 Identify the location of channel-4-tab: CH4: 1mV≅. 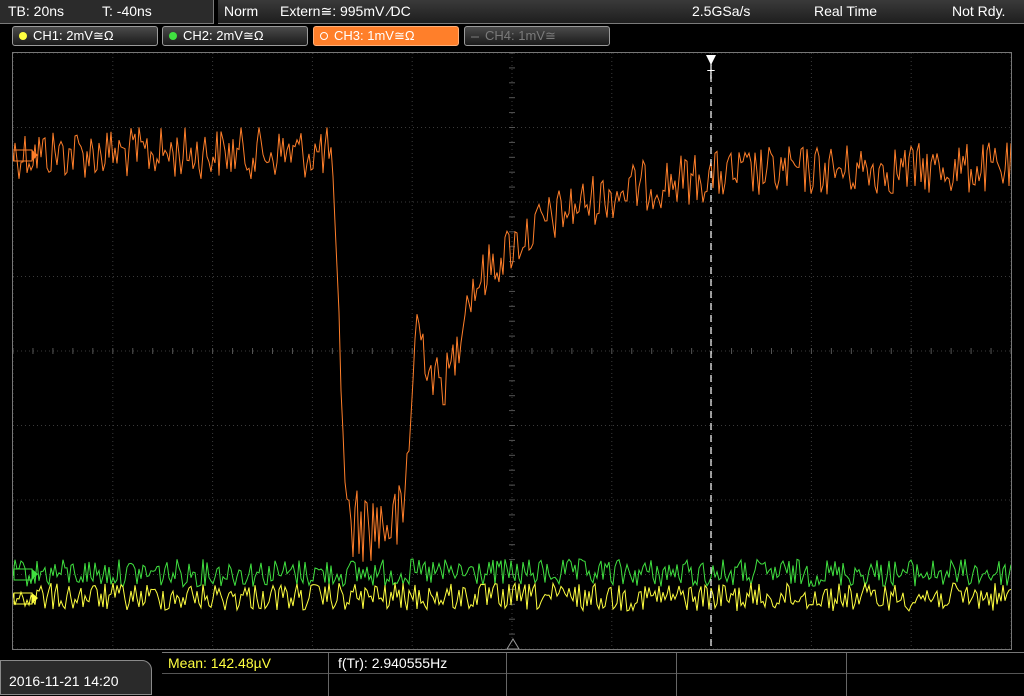
(537, 36).